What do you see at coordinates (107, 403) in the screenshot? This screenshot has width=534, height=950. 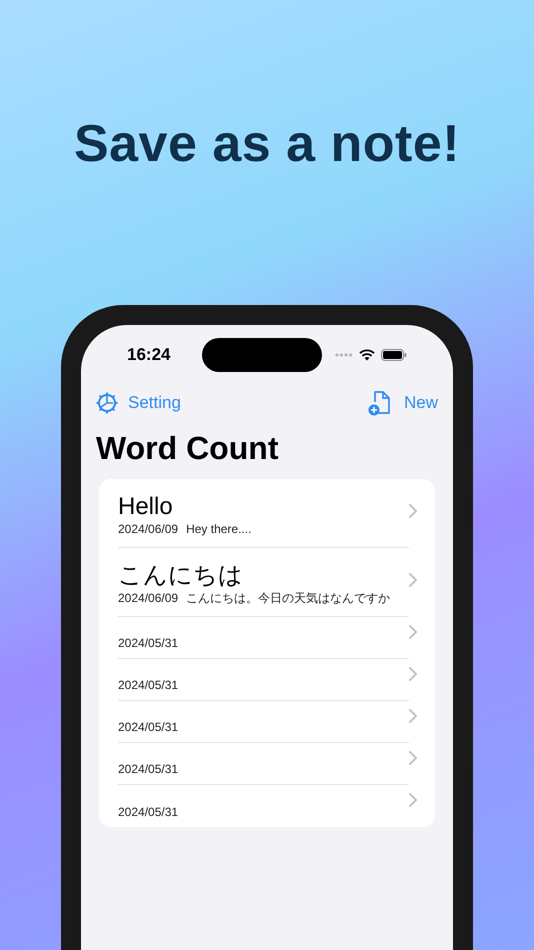 I see `gear-icon` at bounding box center [107, 403].